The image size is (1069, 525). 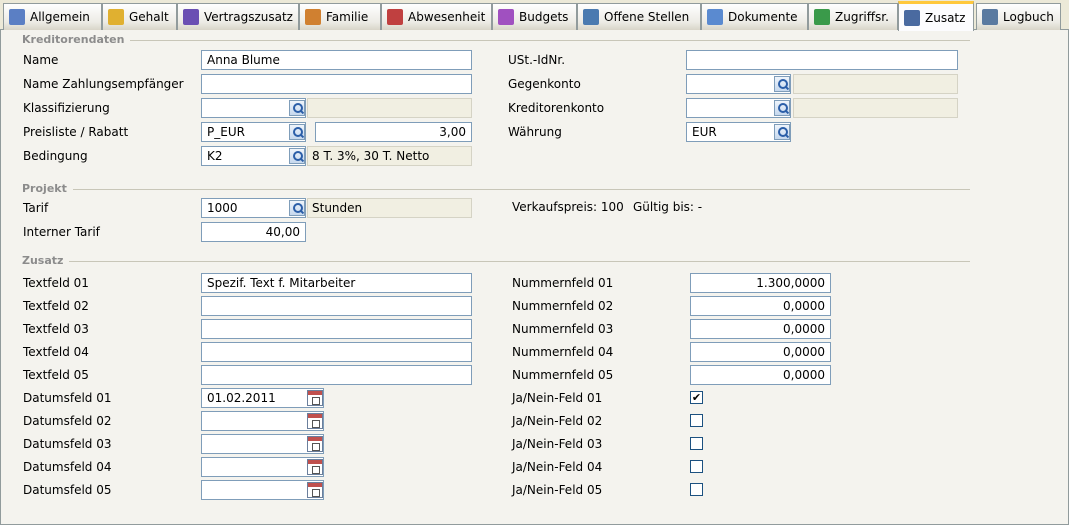 I want to click on tab-label: Budgets, so click(x=544, y=17).